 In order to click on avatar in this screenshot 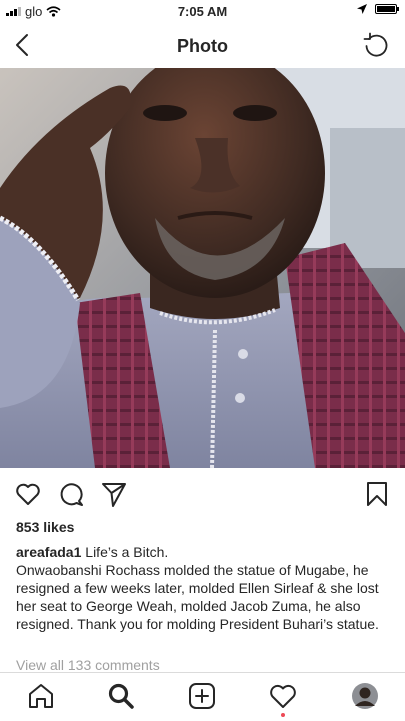, I will do `click(365, 696)`.